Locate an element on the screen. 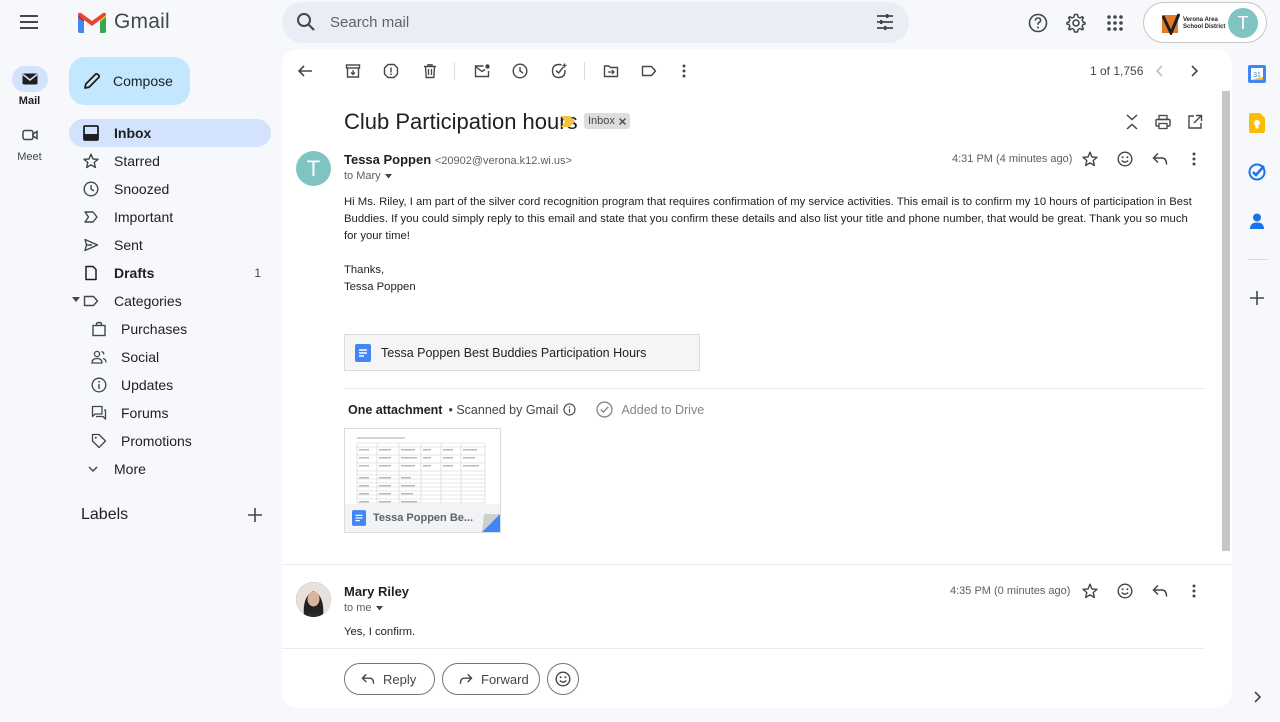 The image size is (1280, 722). compose-button: Compose is located at coordinates (129, 81).